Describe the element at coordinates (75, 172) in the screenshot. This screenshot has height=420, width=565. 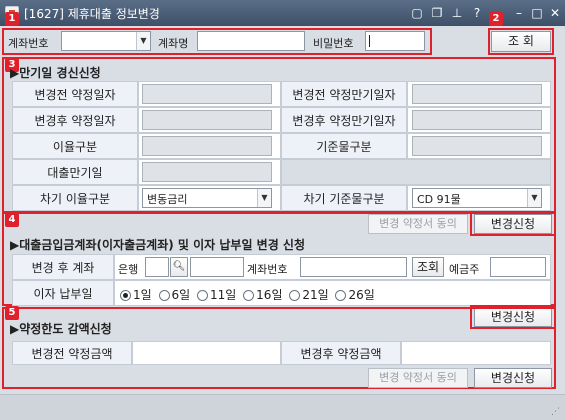
I see `label-loan-maturity: 대출만기일` at that location.